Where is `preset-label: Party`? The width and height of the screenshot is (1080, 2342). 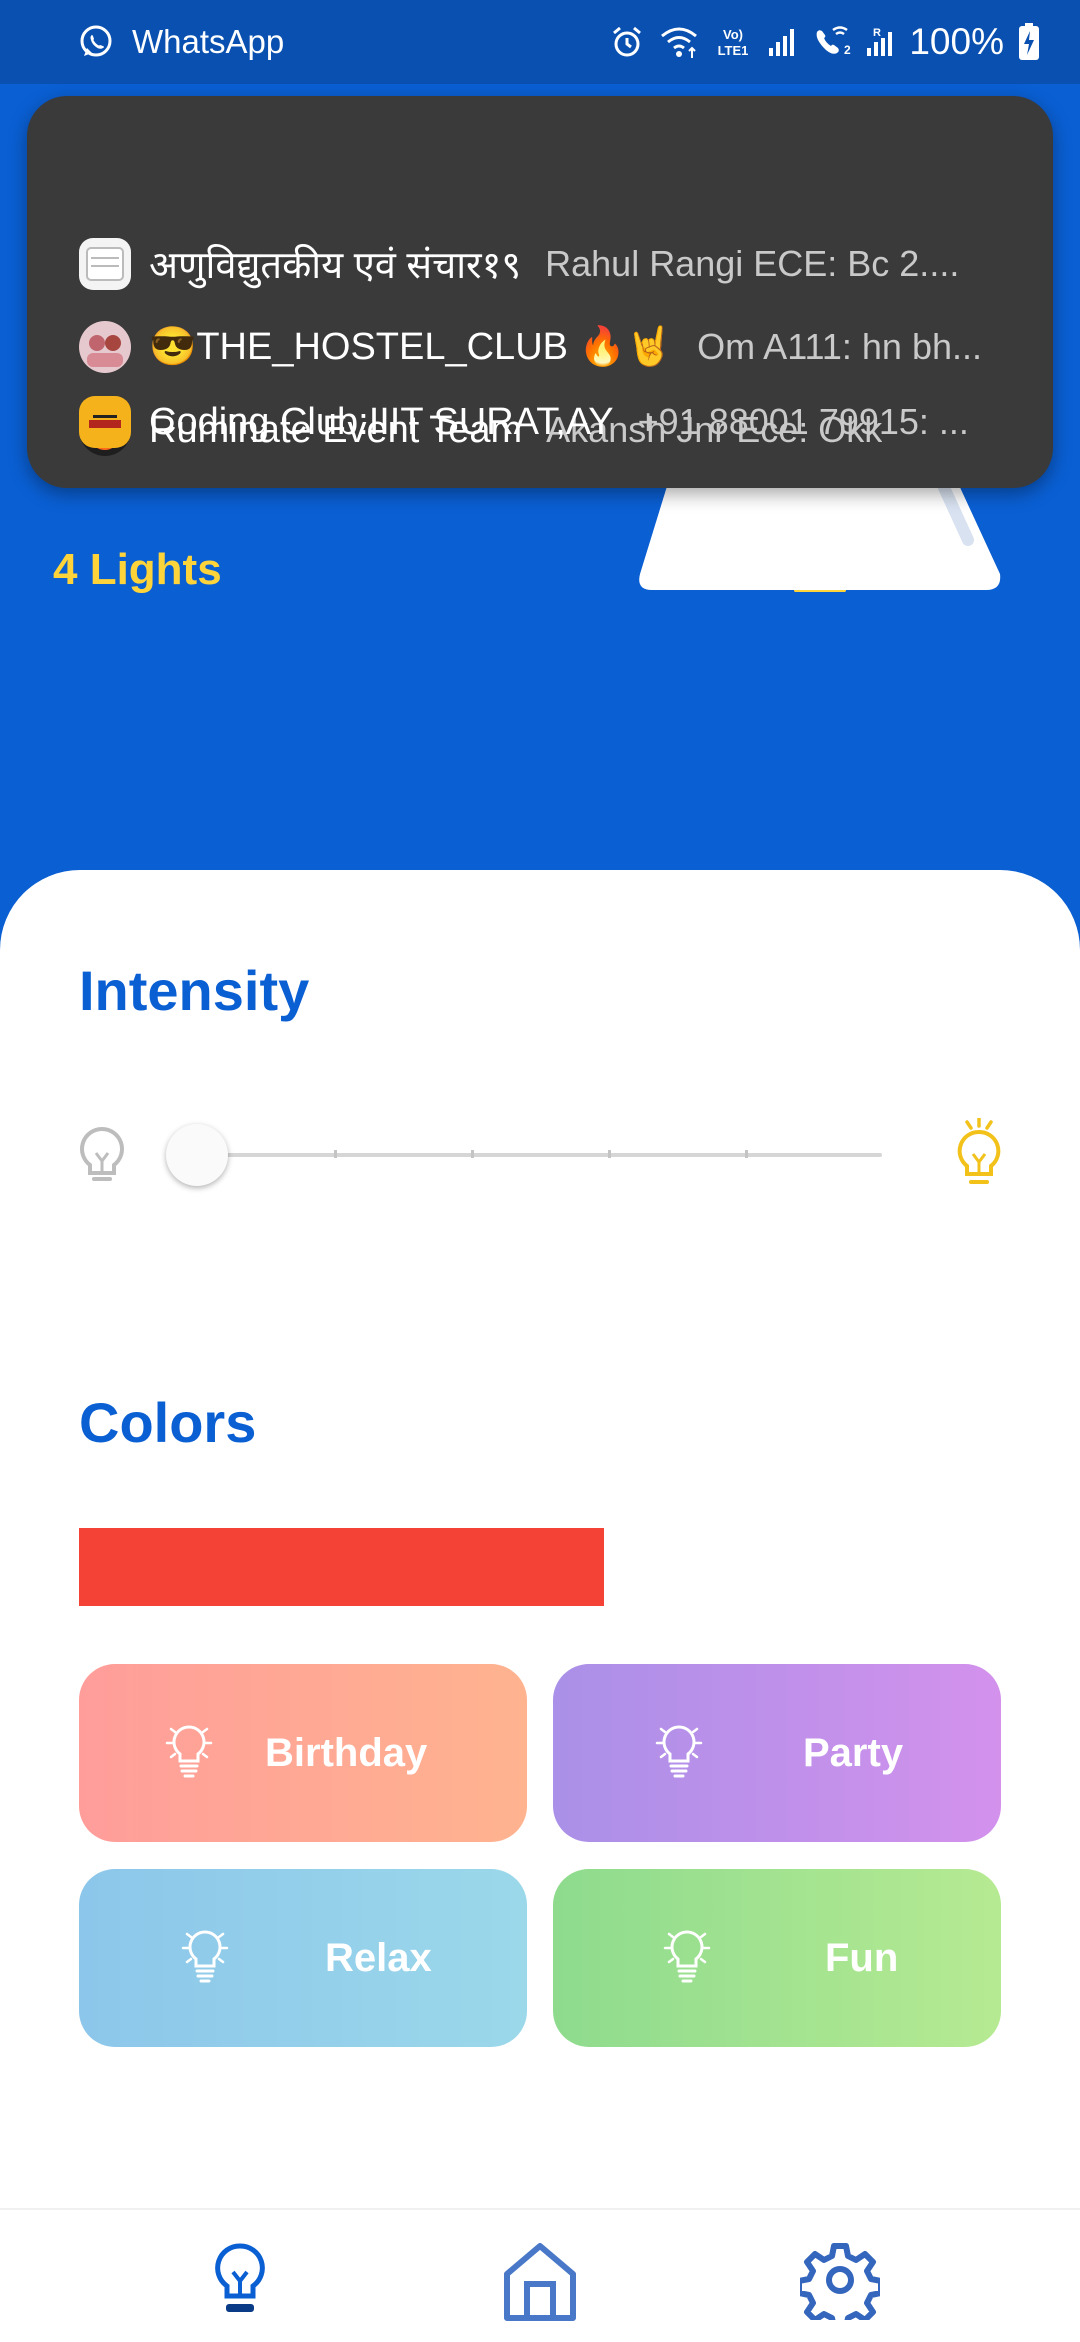
preset-label: Party is located at coordinates (853, 1752).